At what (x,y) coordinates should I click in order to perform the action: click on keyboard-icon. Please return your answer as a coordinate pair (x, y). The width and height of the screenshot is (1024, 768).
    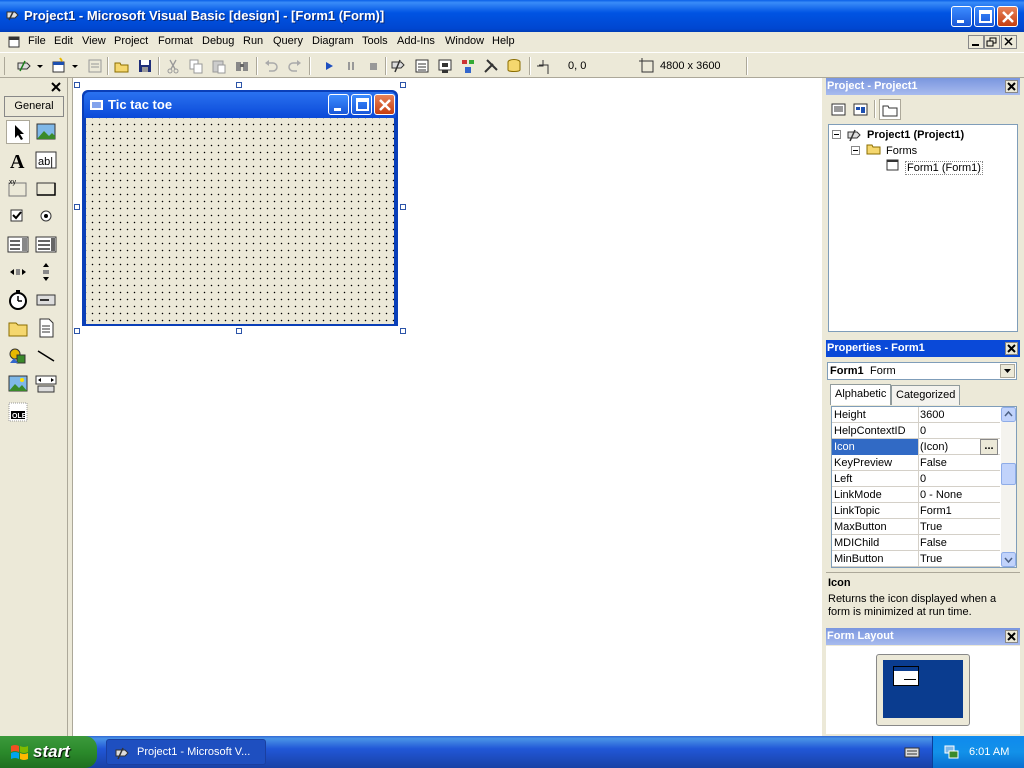
    Looking at the image, I should click on (912, 752).